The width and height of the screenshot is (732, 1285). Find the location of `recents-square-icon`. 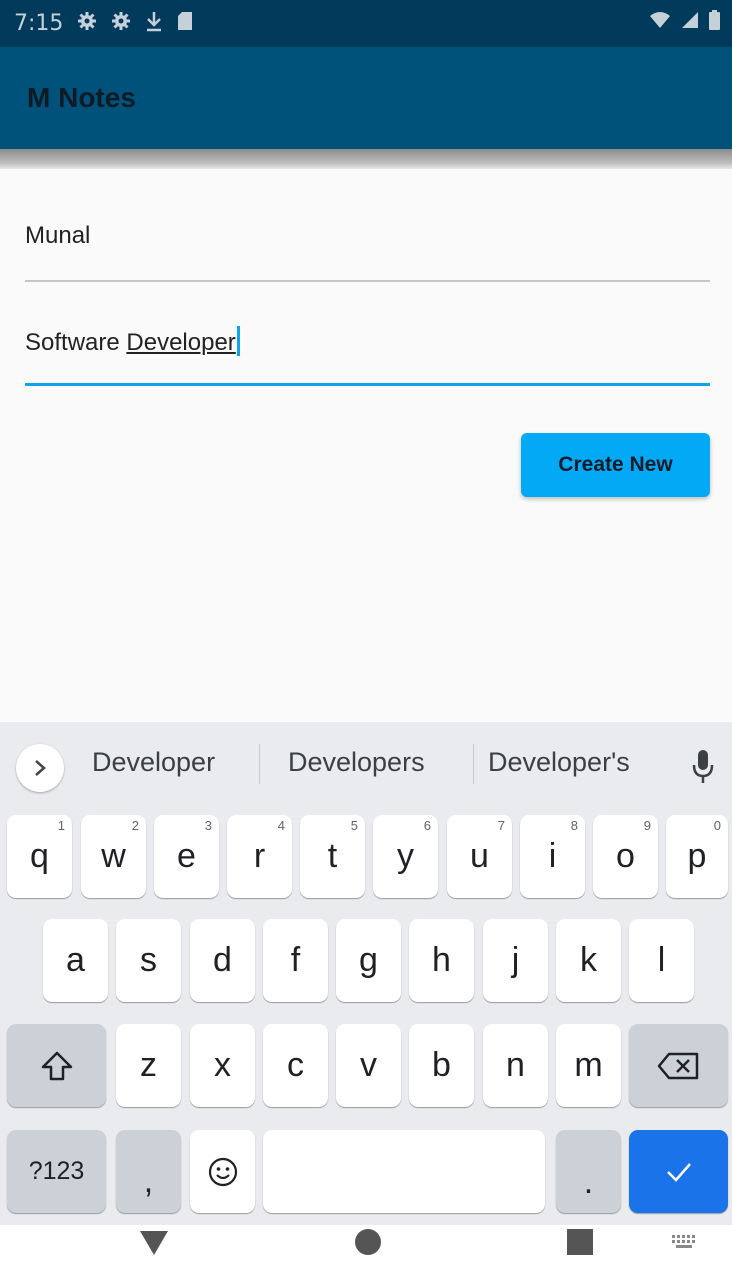

recents-square-icon is located at coordinates (580, 1242).